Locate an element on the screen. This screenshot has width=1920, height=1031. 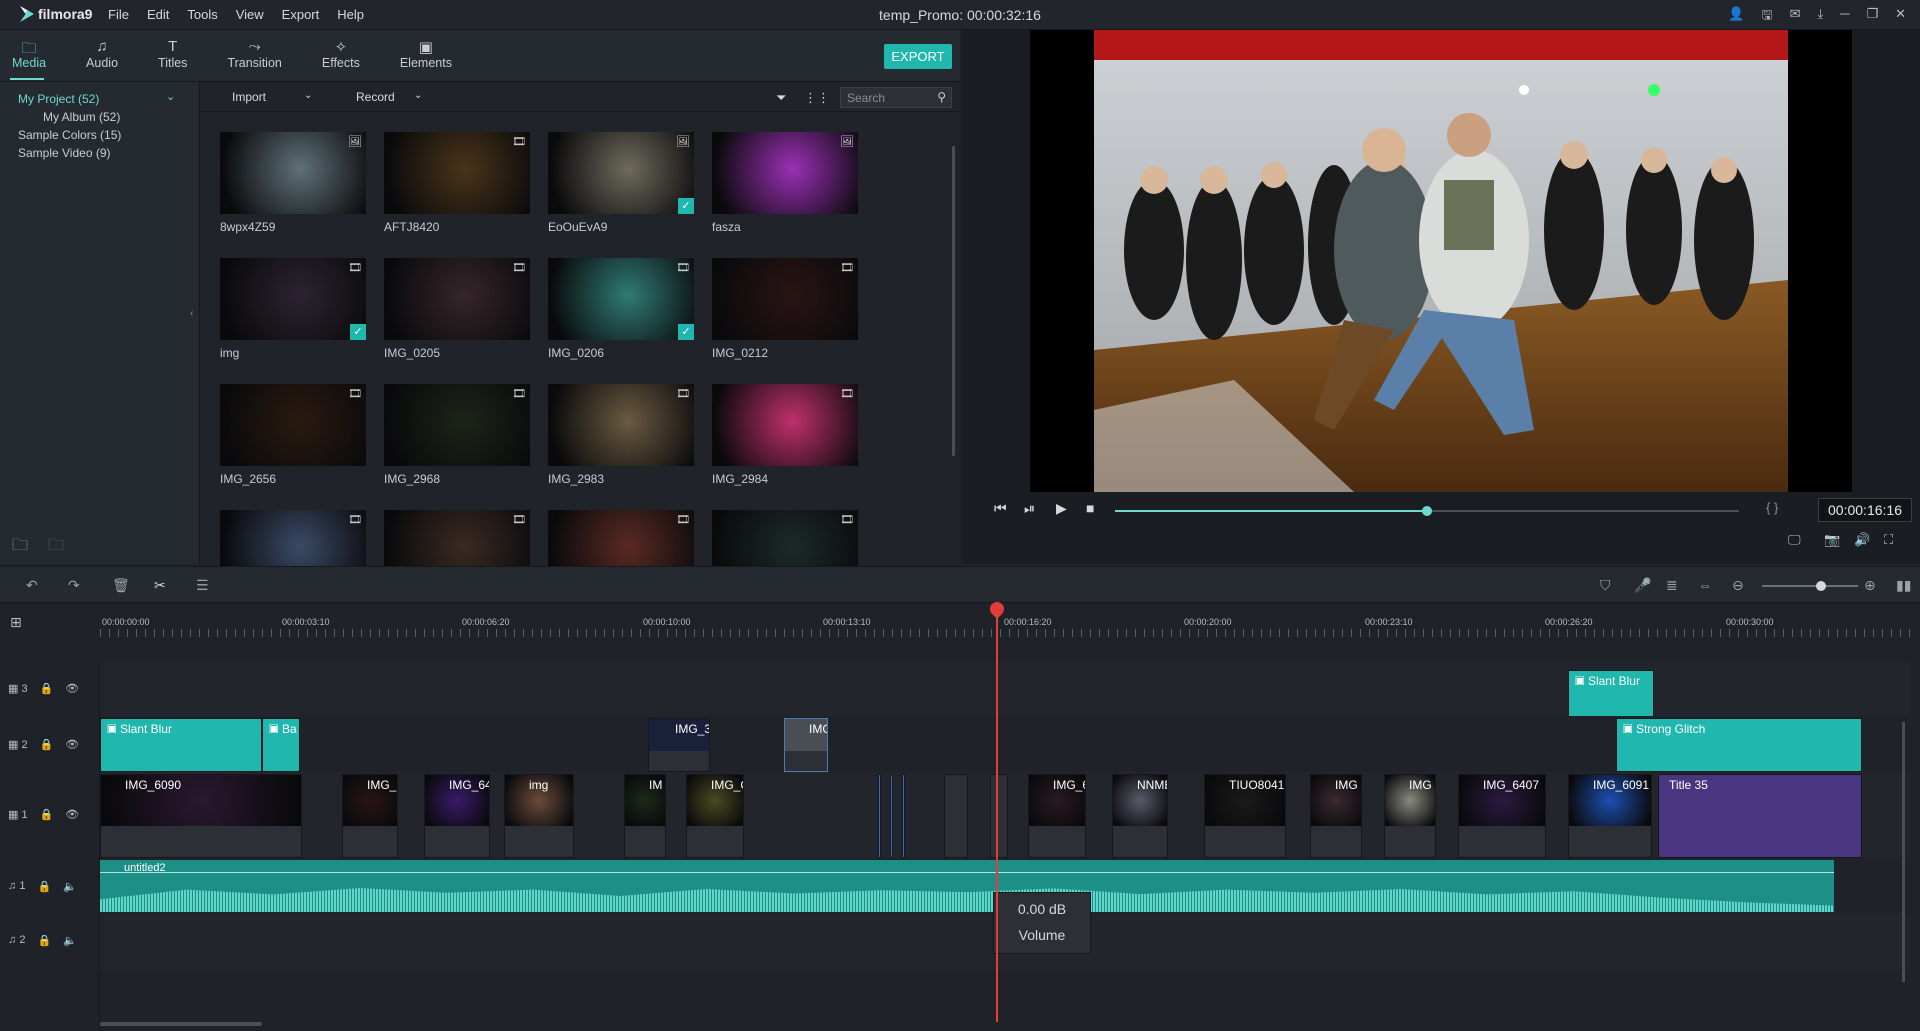
stop-icon: ■ is located at coordinates (1090, 508).